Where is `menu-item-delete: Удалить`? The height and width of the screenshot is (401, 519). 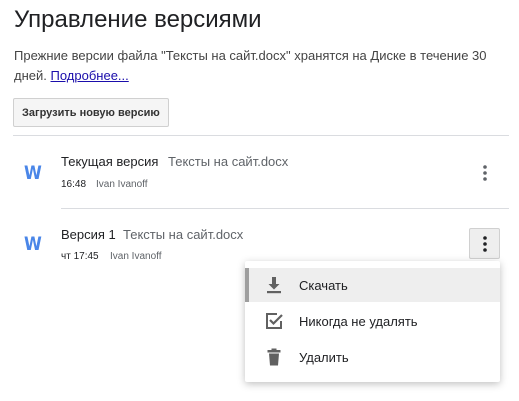
menu-item-delete: Удалить is located at coordinates (372, 357).